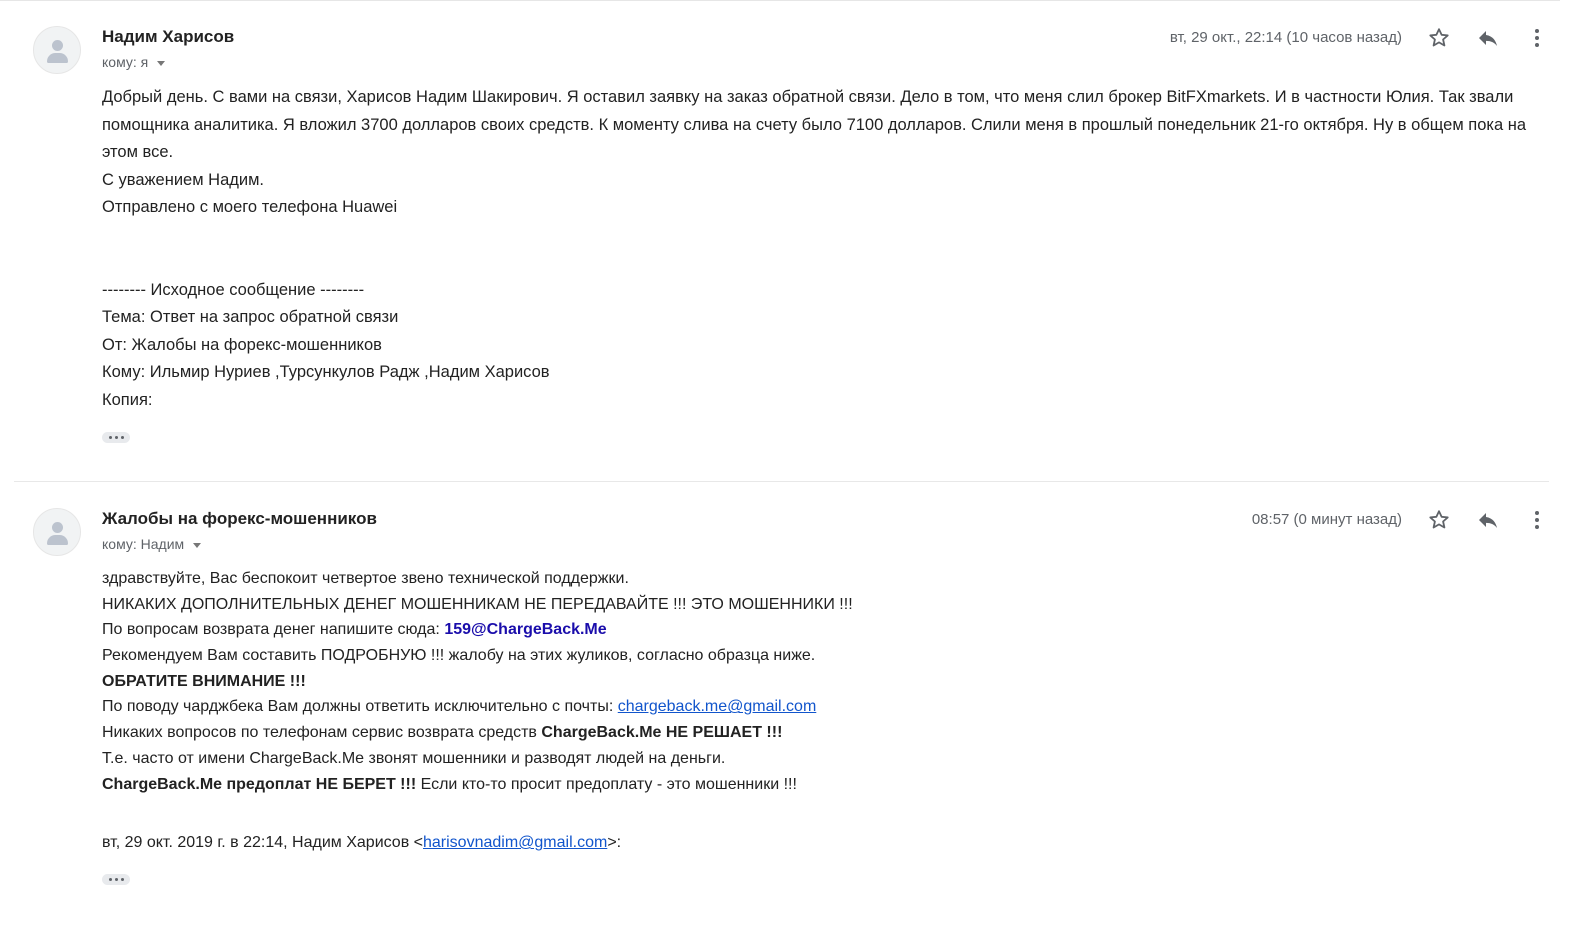 The width and height of the screenshot is (1591, 943). Describe the element at coordinates (127, 399) in the screenshot. I see `original-cc: Копия:` at that location.